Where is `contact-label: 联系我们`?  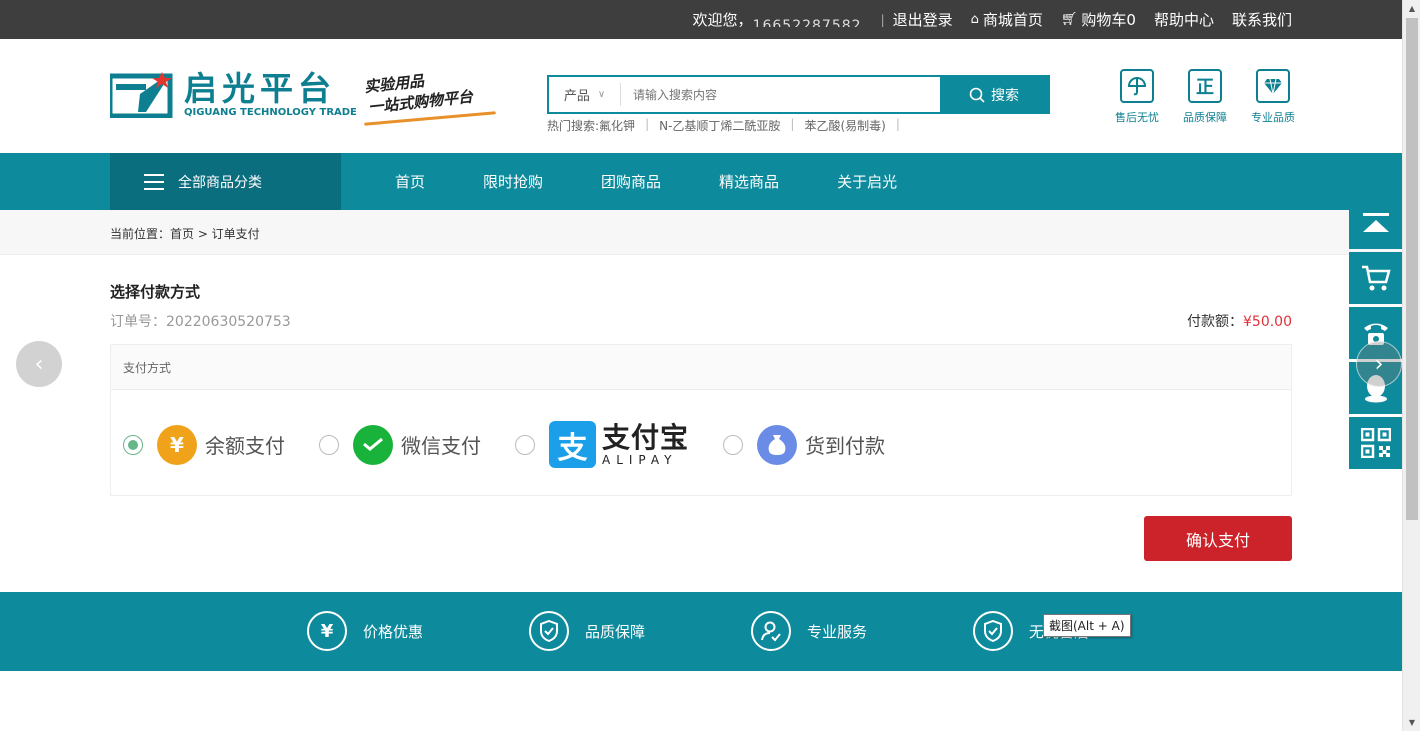 contact-label: 联系我们 is located at coordinates (1261, 20).